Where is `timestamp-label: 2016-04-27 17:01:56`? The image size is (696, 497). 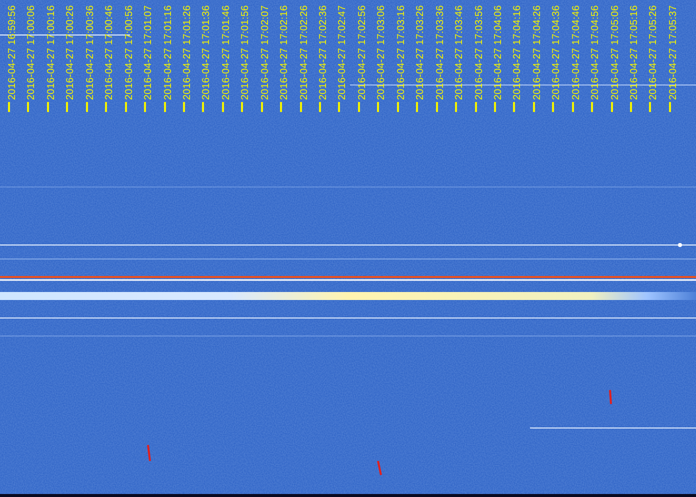
timestamp-label: 2016-04-27 17:01:56 is located at coordinates (246, 52).